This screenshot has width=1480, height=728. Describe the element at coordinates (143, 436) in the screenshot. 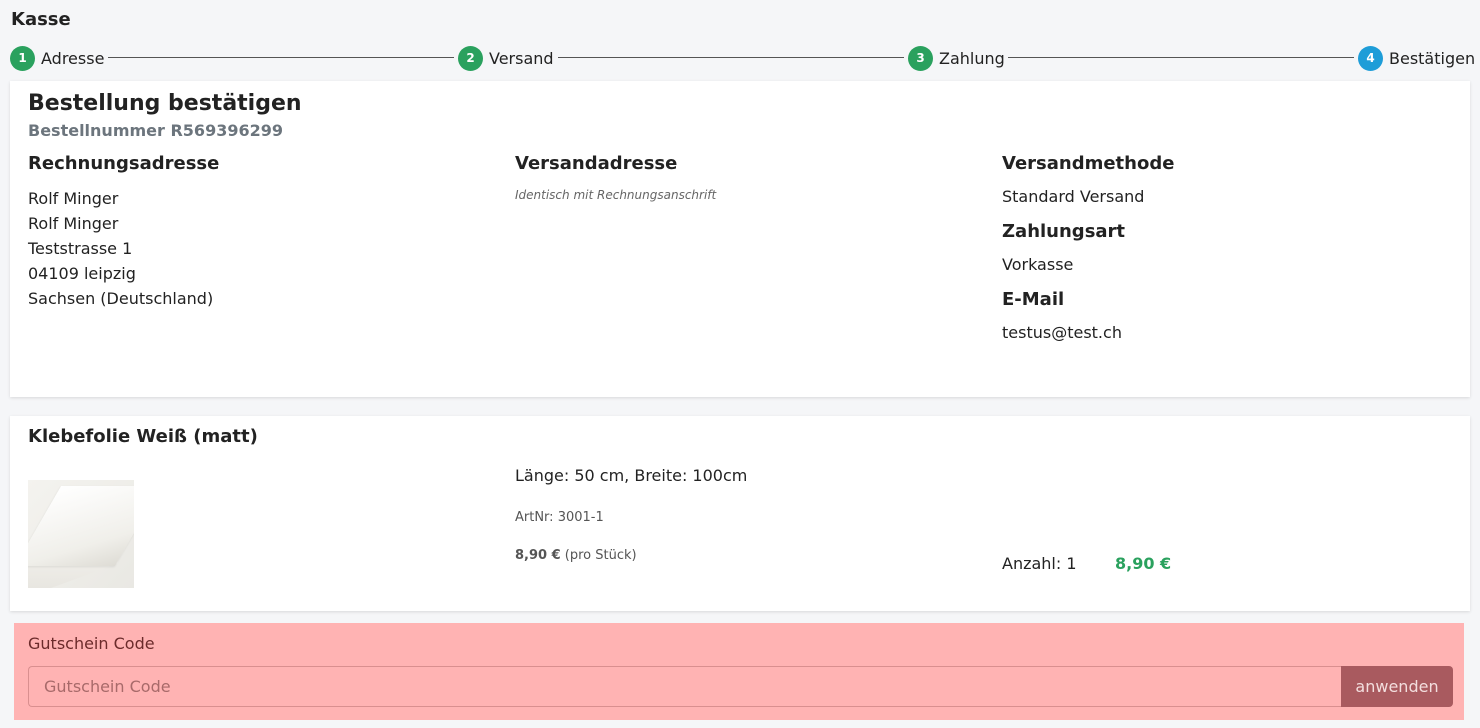

I see `item-title: Klebefolie Weiß (matt)` at that location.